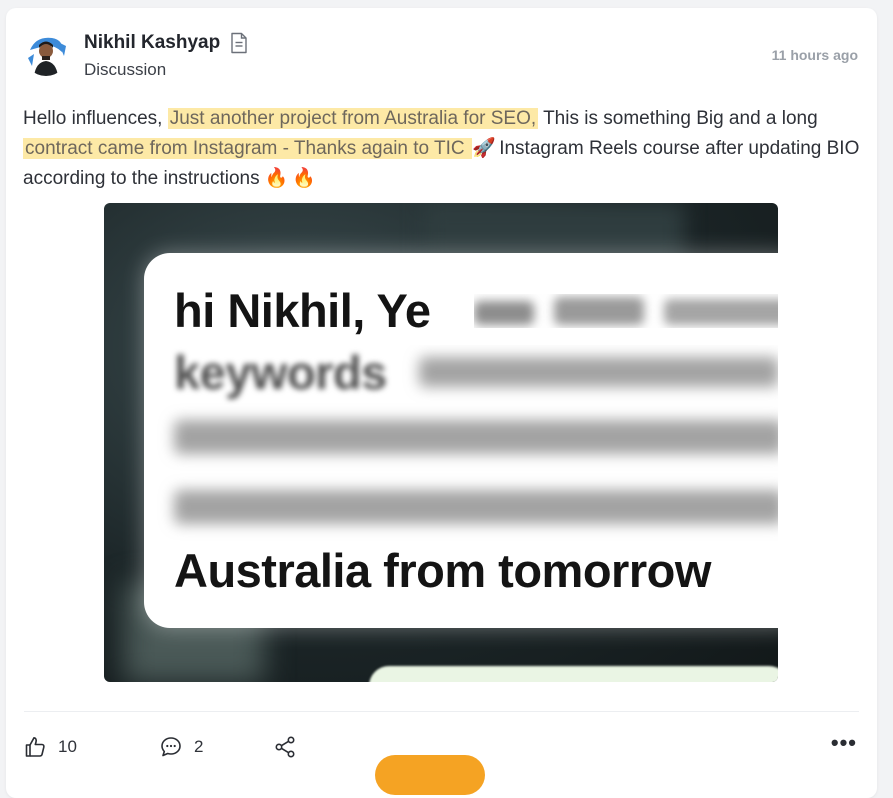  What do you see at coordinates (35, 747) in the screenshot?
I see `thumbs-up-icon` at bounding box center [35, 747].